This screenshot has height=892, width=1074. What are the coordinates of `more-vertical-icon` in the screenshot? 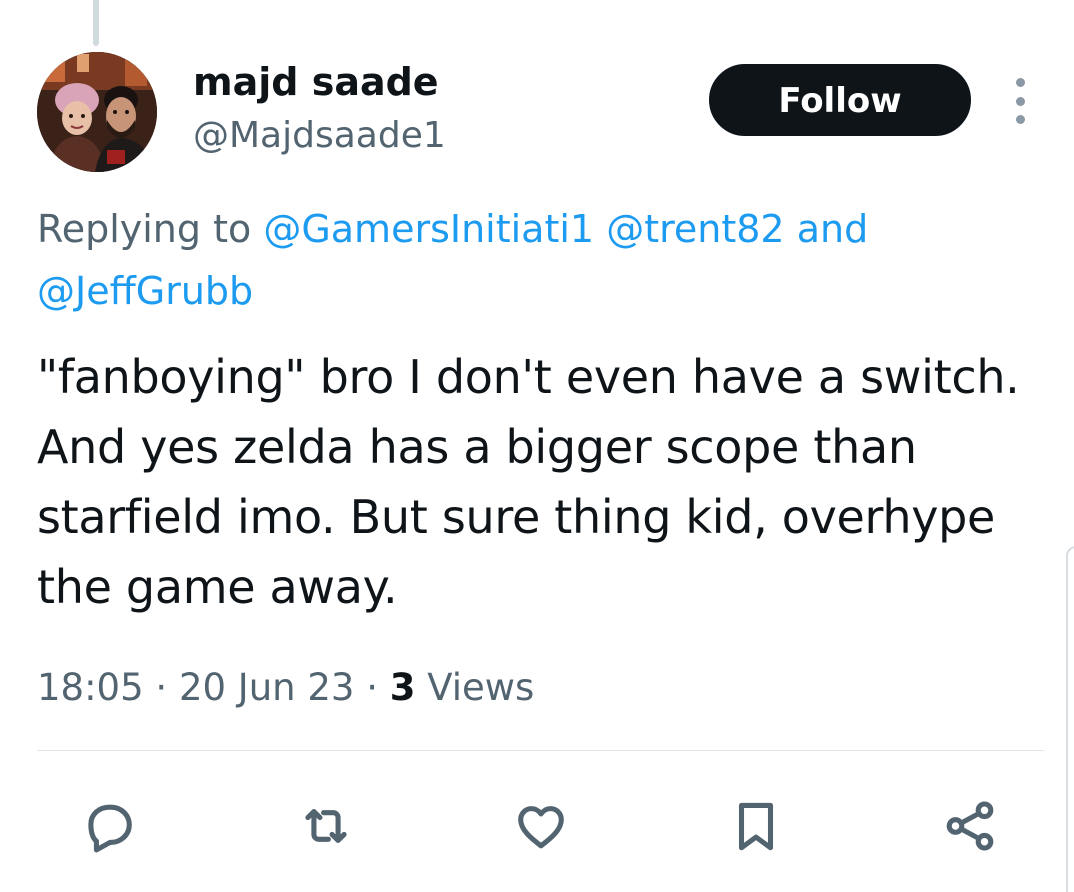 It's located at (1020, 101).